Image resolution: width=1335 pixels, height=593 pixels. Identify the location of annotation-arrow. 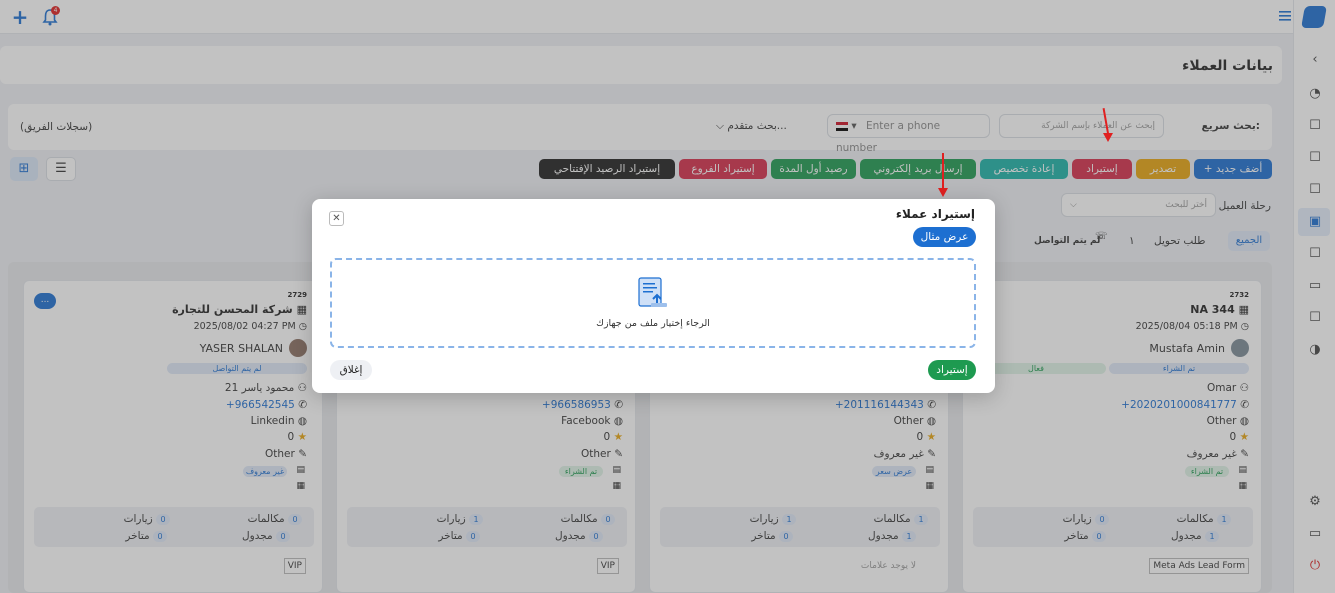
(943, 171).